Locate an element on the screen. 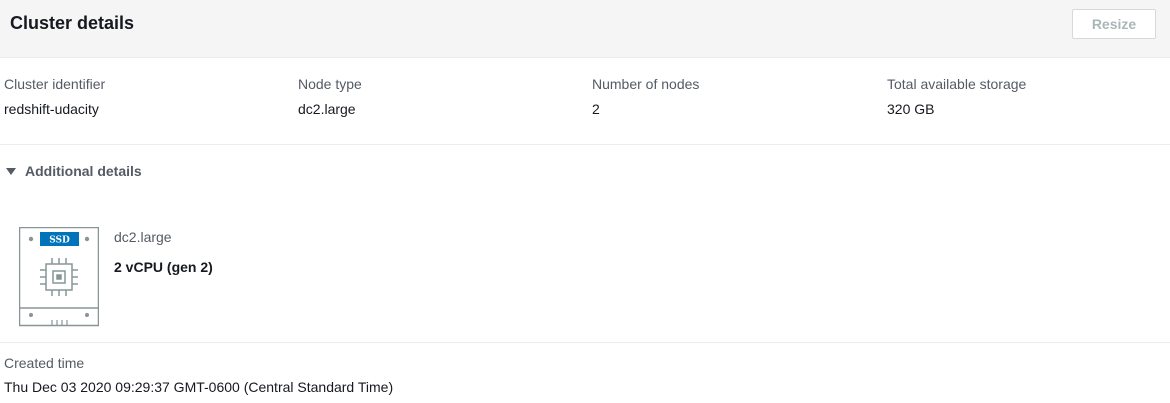 The height and width of the screenshot is (403, 1170). node-type-label: Node type is located at coordinates (330, 84).